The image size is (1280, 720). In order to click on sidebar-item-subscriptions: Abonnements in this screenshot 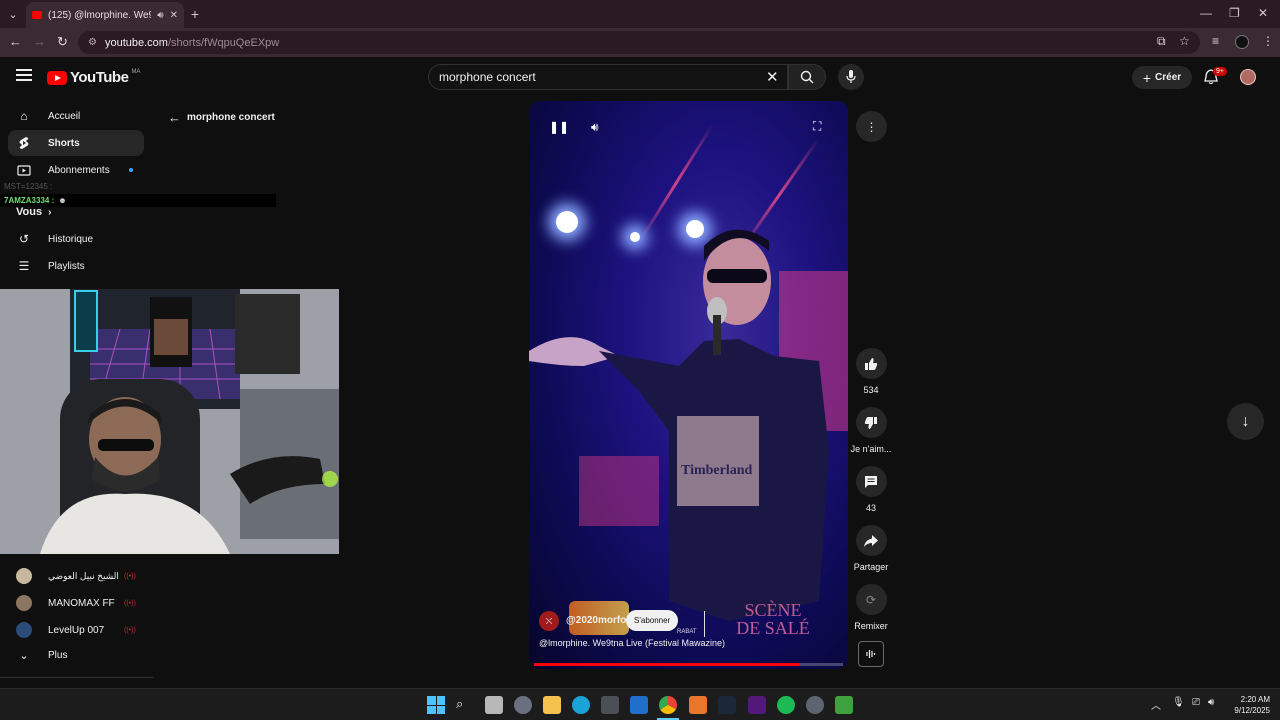, I will do `click(76, 170)`.